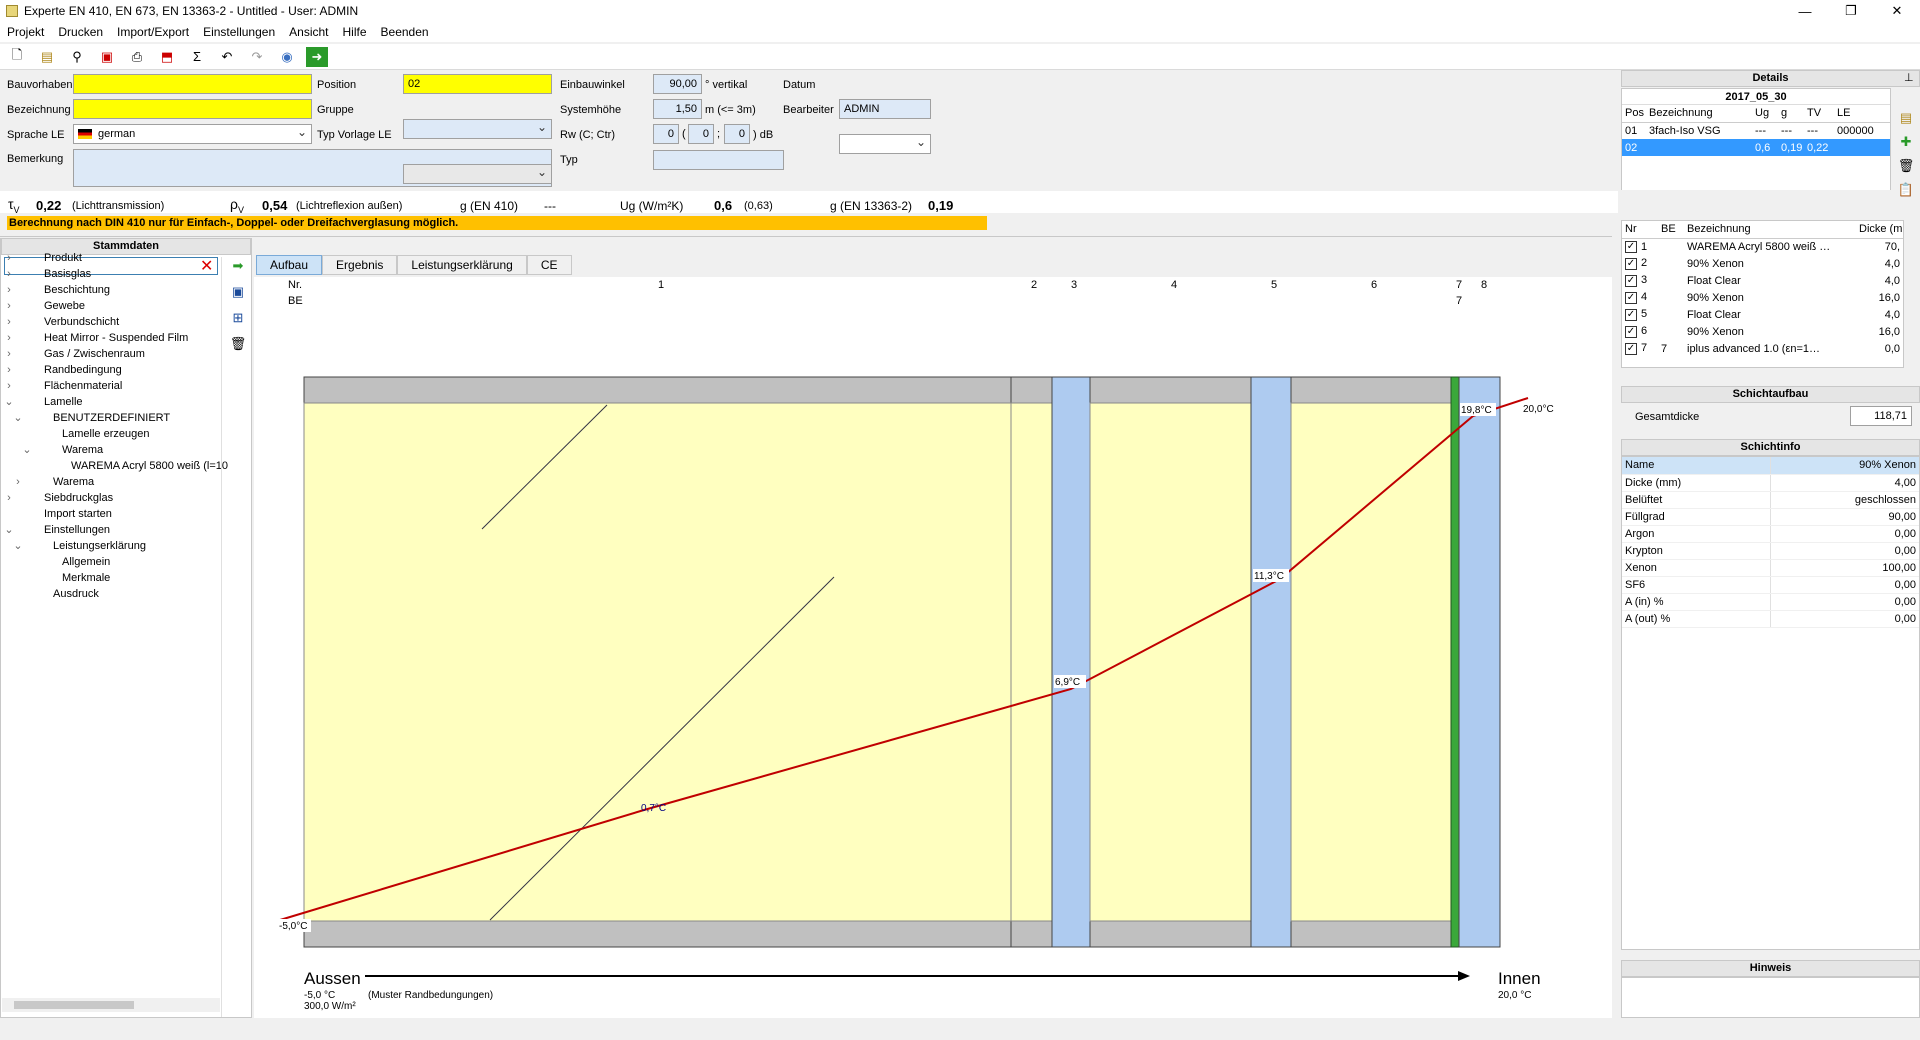 Image resolution: width=1920 pixels, height=1040 pixels. Describe the element at coordinates (192, 84) in the screenshot. I see `bauvorhaben-input` at that location.